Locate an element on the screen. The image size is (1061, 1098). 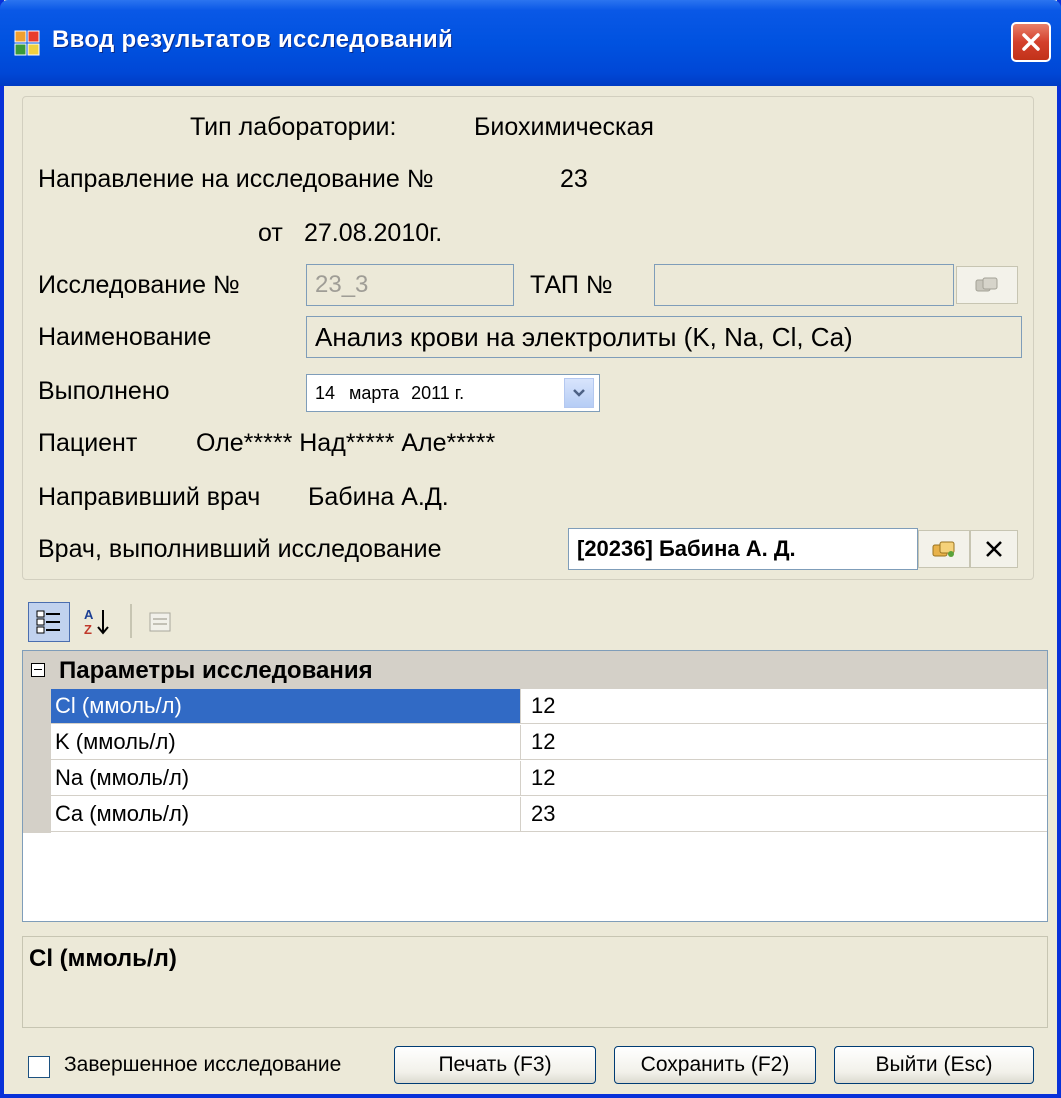
close-button is located at coordinates (1031, 42).